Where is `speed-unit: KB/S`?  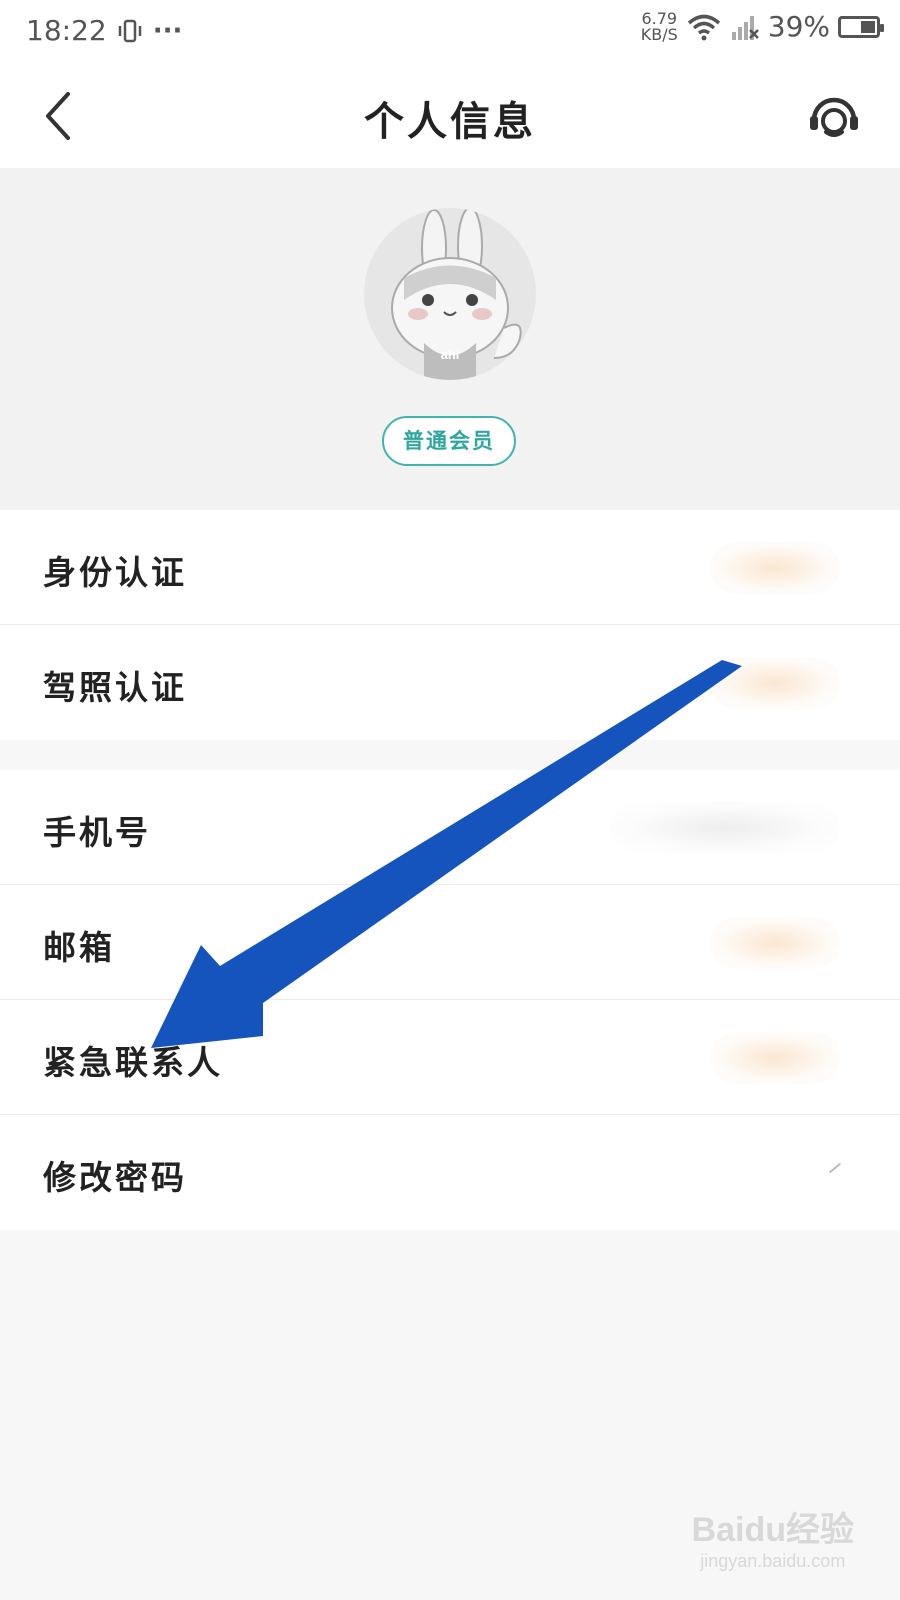
speed-unit: KB/S is located at coordinates (659, 34).